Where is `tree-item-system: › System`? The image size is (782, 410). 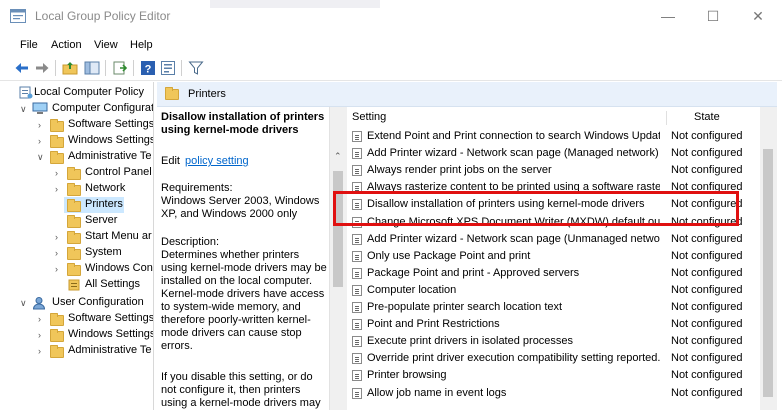
tree-item-system: › System is located at coordinates (76, 253).